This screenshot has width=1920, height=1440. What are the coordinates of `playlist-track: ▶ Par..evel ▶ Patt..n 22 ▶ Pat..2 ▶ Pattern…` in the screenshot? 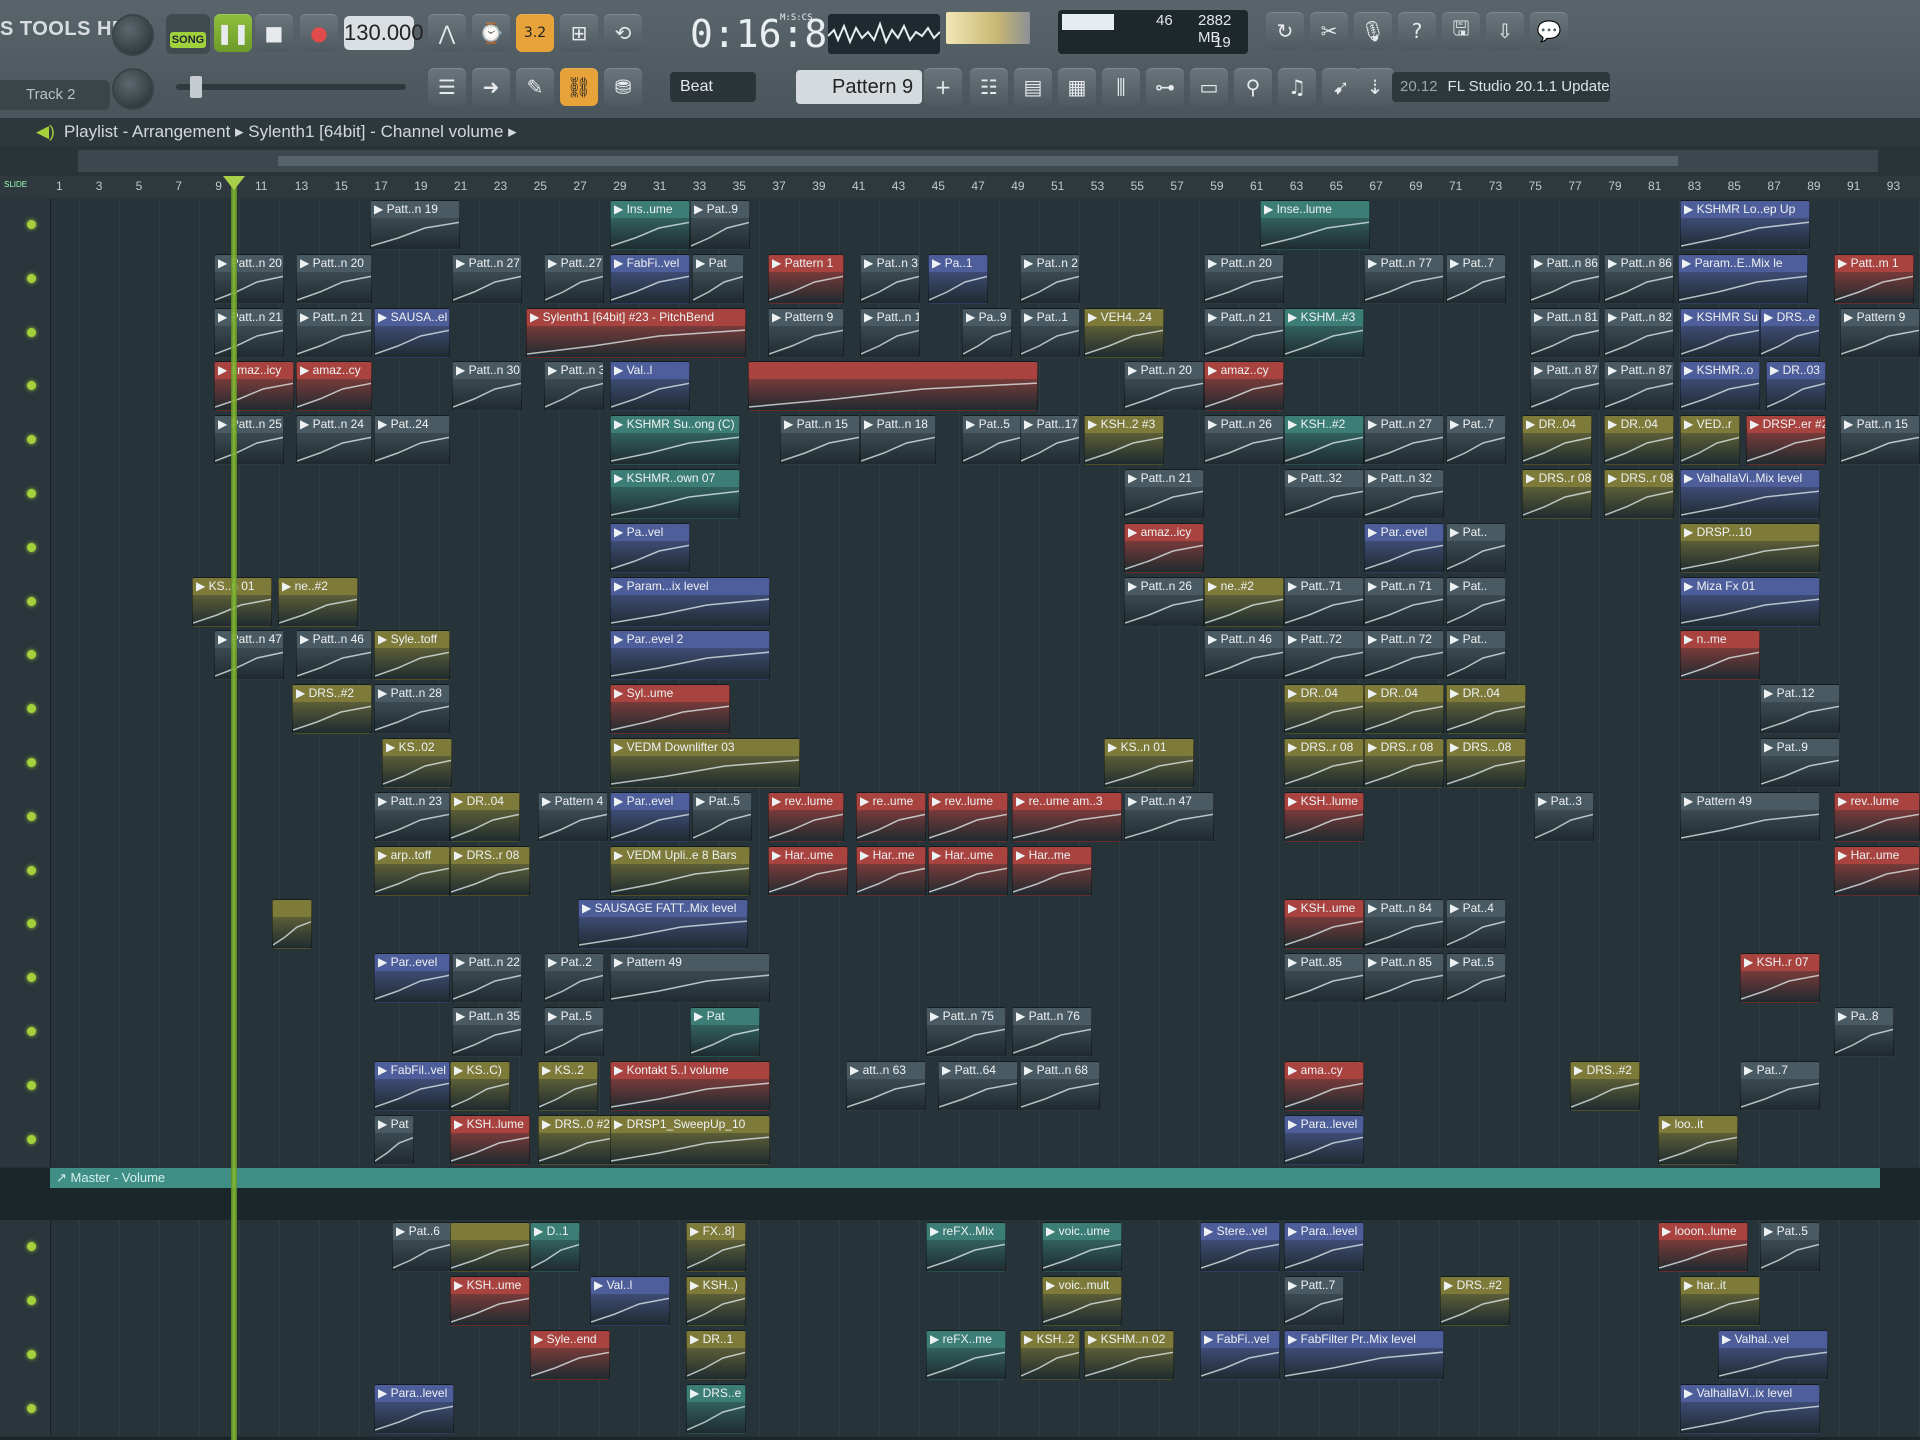 It's located at (960, 979).